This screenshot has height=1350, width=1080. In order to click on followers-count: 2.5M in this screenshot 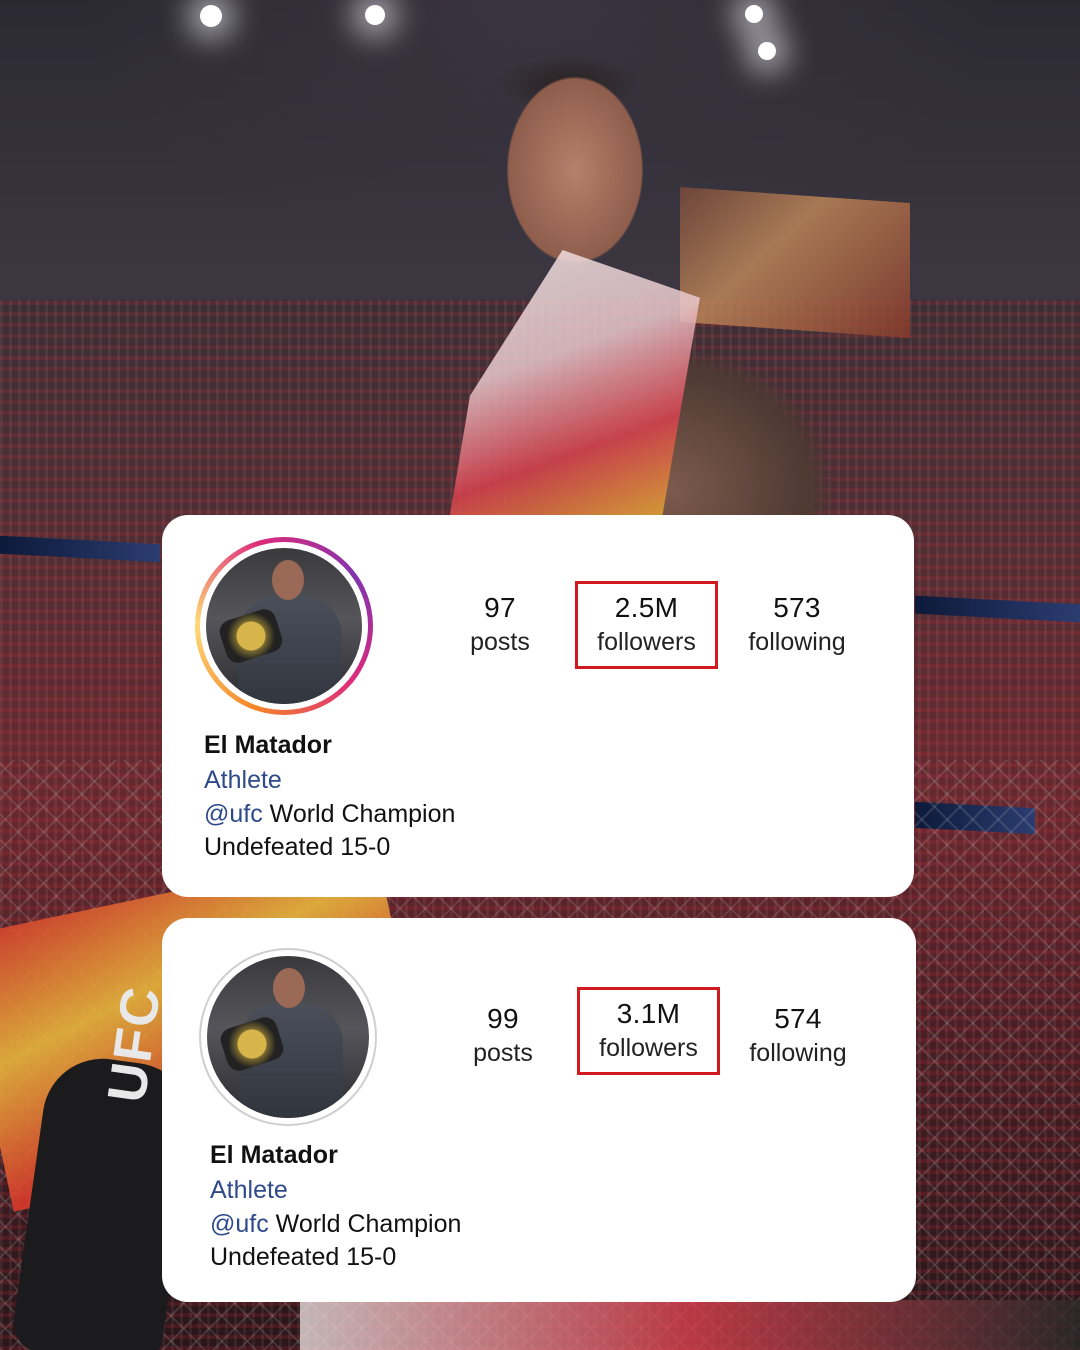, I will do `click(646, 607)`.